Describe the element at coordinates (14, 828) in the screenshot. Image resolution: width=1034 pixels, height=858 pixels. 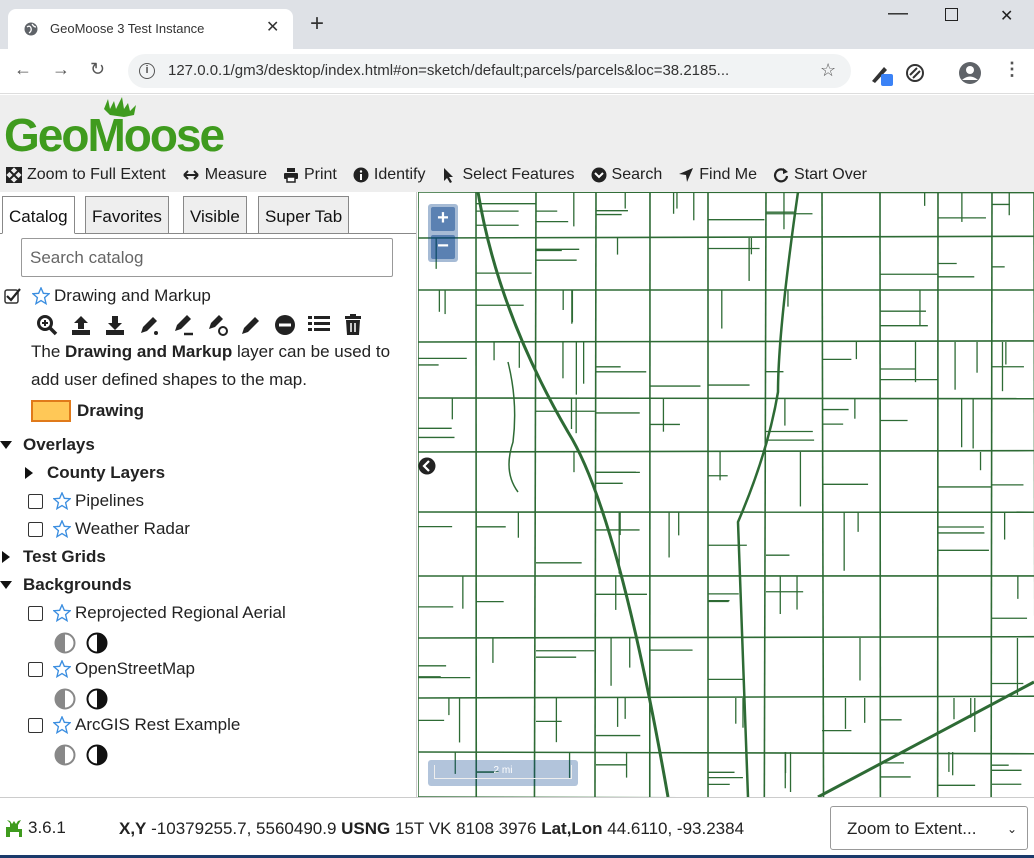
I see `moose-icon` at that location.